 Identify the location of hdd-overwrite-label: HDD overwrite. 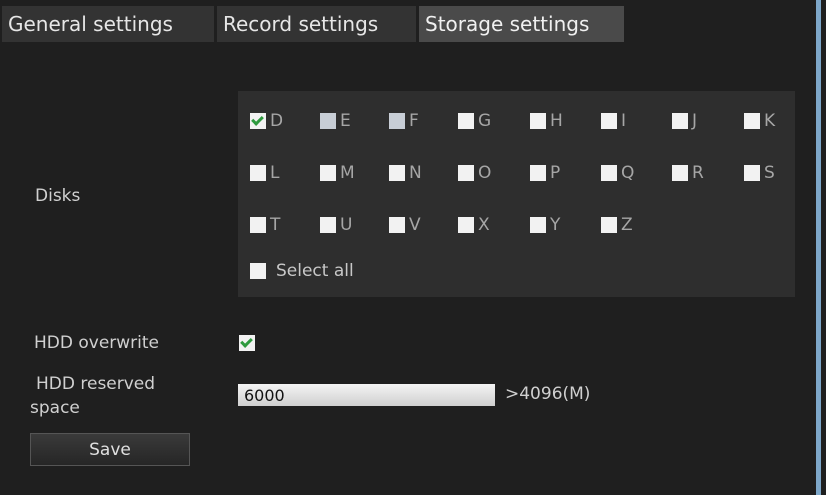
(97, 343).